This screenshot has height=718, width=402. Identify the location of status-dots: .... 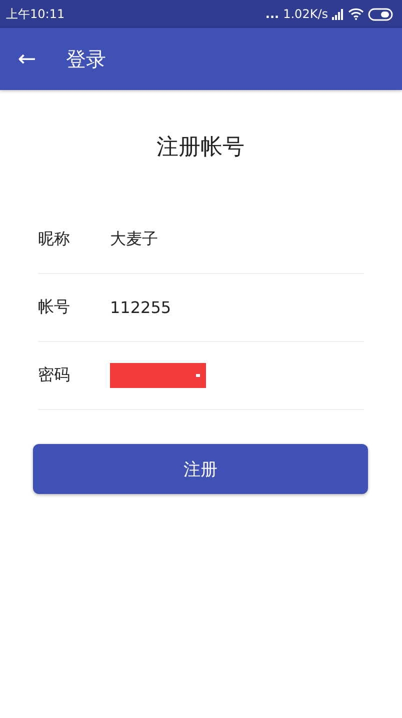
(272, 14).